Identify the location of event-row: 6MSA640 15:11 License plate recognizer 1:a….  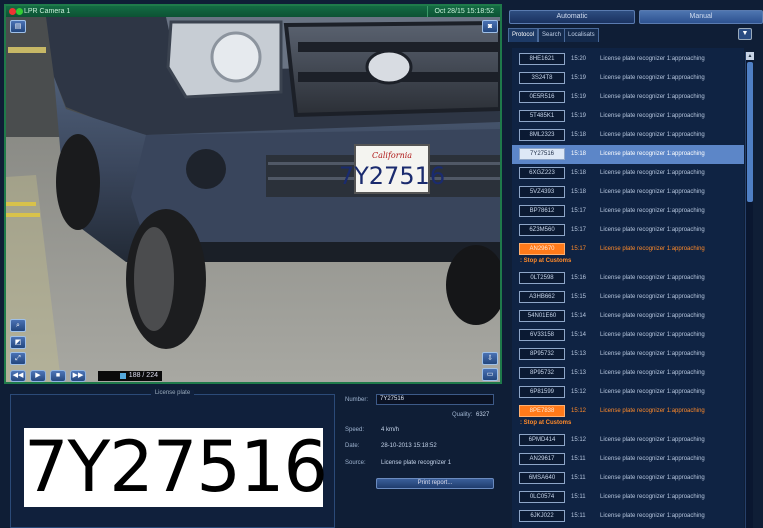
(628, 478).